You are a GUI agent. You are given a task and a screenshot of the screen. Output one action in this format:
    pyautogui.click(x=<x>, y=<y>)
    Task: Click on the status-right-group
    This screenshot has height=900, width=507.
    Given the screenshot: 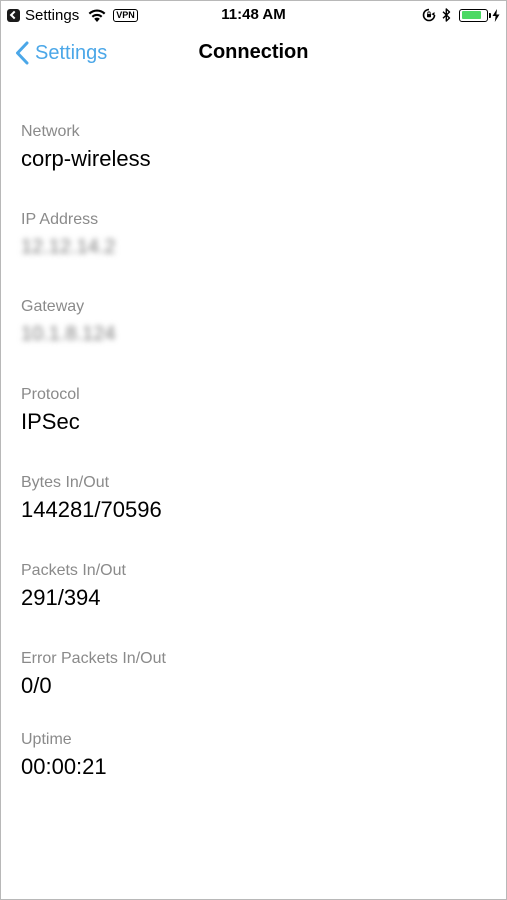 What is the action you would take?
    pyautogui.click(x=461, y=15)
    